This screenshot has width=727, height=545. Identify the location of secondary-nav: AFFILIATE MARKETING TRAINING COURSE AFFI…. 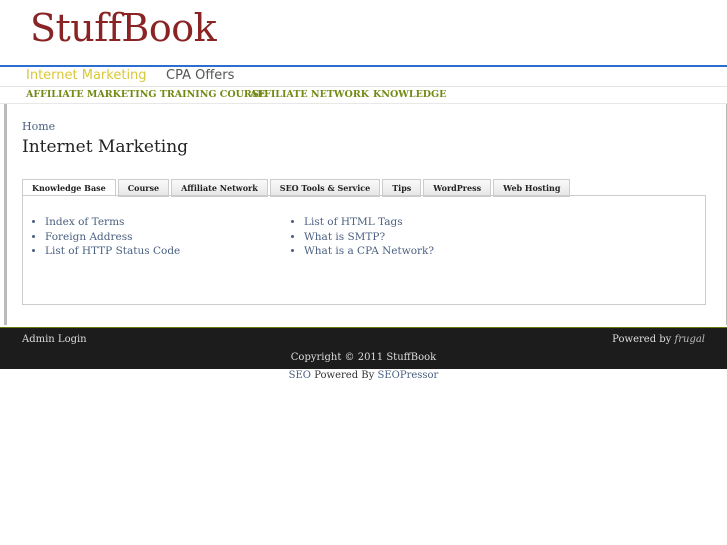
(363, 95).